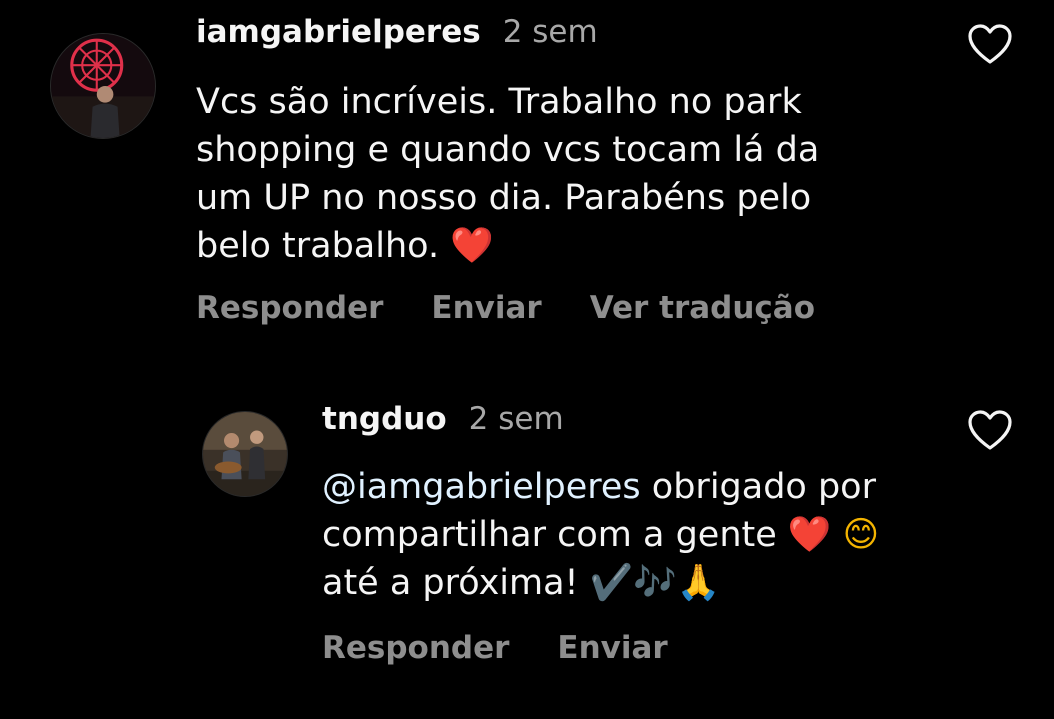 This screenshot has height=719, width=1054. Describe the element at coordinates (384, 419) in the screenshot. I see `username: tngduo` at that location.